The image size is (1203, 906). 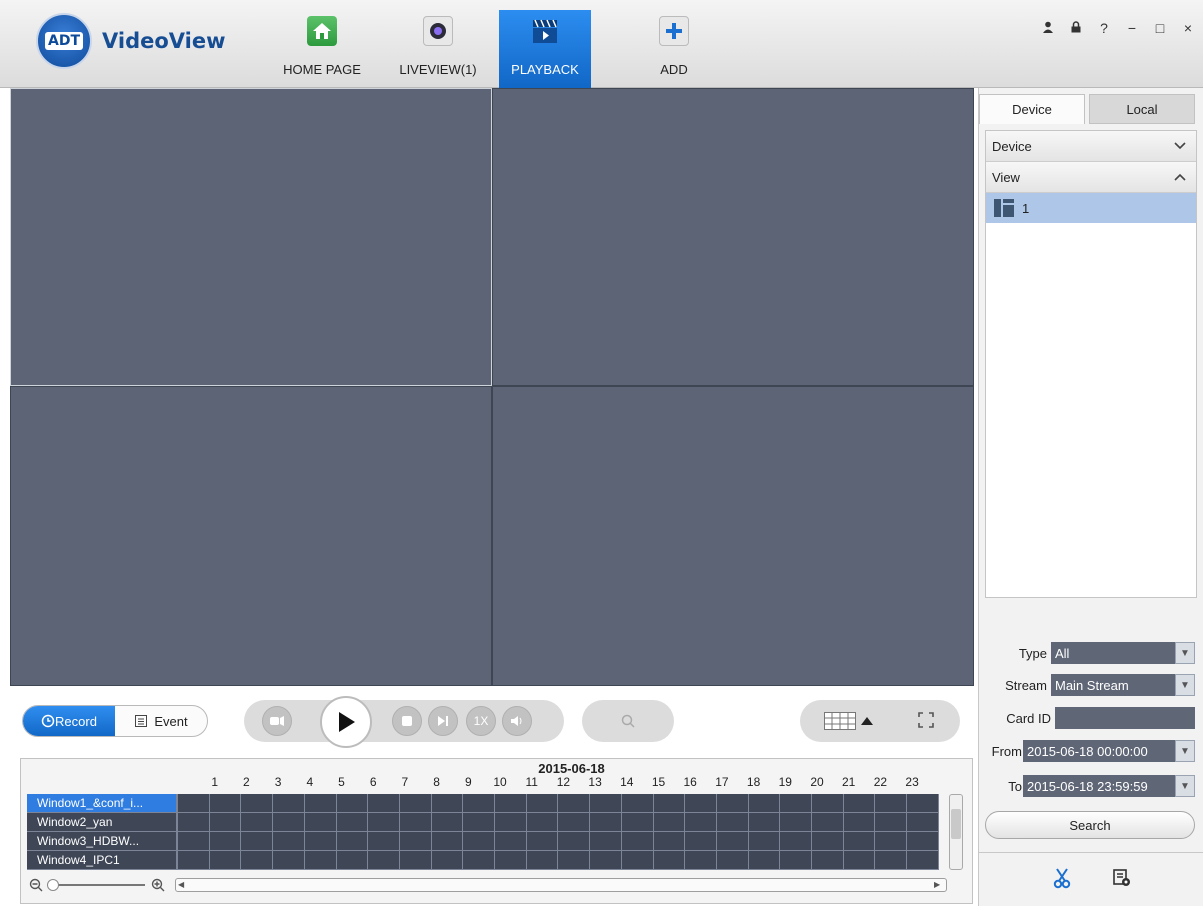 What do you see at coordinates (407, 721) in the screenshot?
I see `stop-button` at bounding box center [407, 721].